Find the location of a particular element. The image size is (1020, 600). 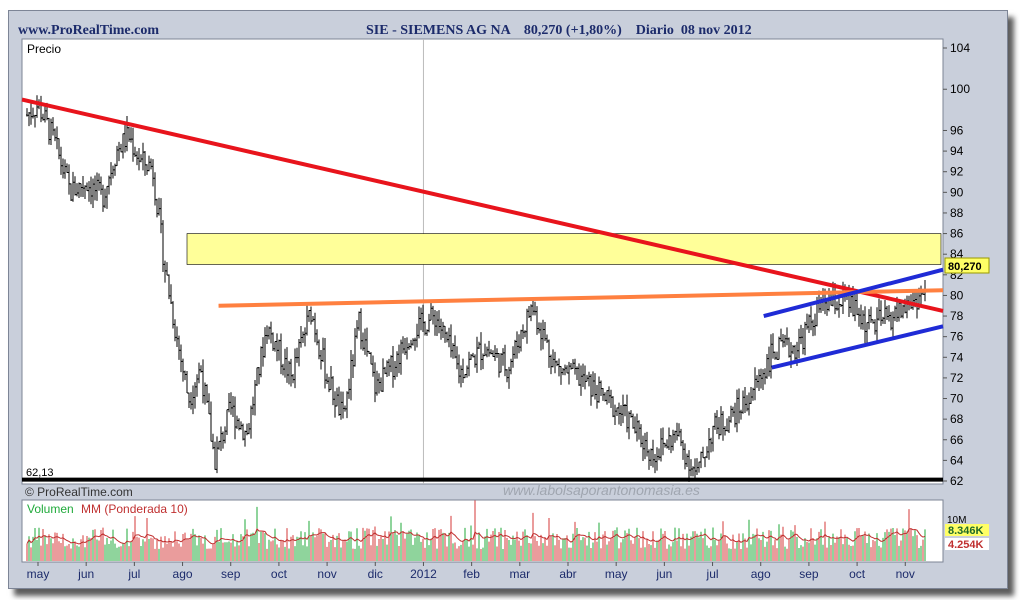

watermark-text: www.labolsaporantonomasia.es is located at coordinates (601, 490).